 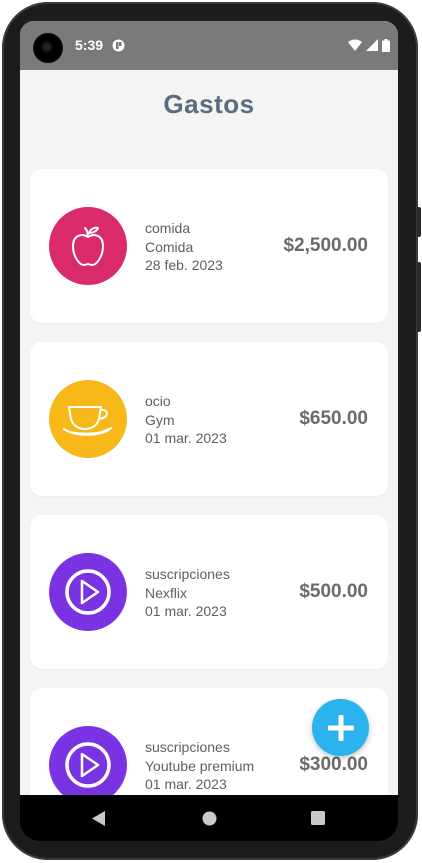 I want to click on status-bar: 5:39, so click(x=209, y=45).